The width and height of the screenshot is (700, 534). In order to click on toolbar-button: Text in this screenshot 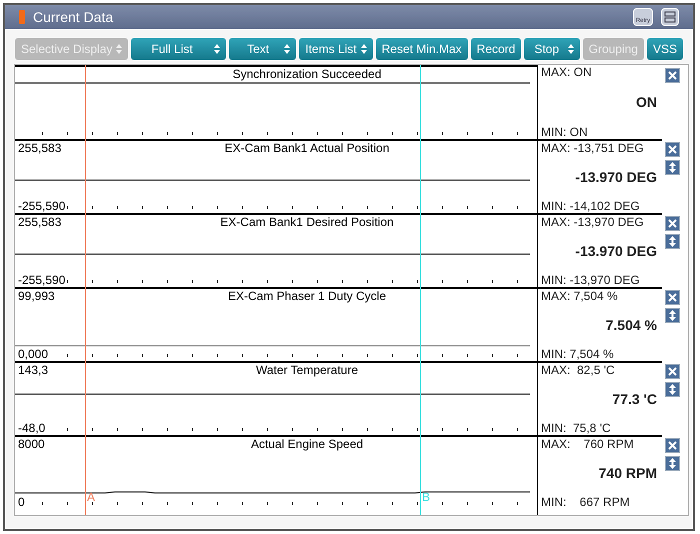, I will do `click(262, 49)`.